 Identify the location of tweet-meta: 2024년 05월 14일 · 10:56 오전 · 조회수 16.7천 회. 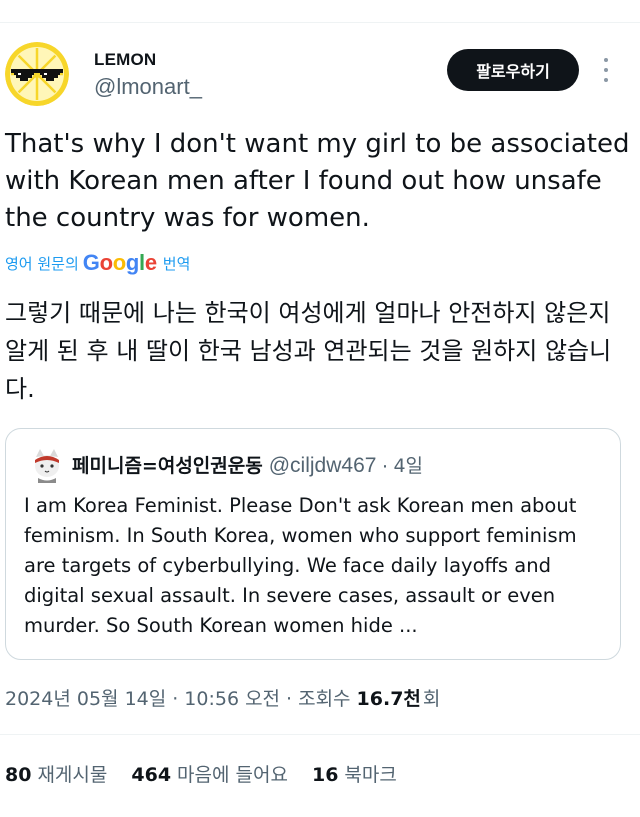
(222, 697).